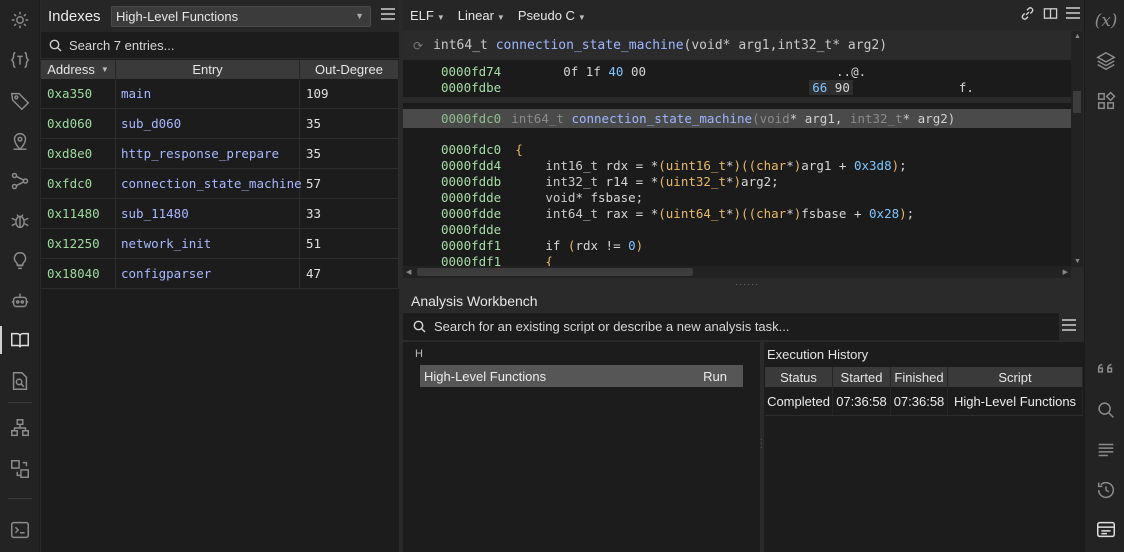  What do you see at coordinates (581, 376) in the screenshot?
I see `script-item: High-Level Functions Run` at bounding box center [581, 376].